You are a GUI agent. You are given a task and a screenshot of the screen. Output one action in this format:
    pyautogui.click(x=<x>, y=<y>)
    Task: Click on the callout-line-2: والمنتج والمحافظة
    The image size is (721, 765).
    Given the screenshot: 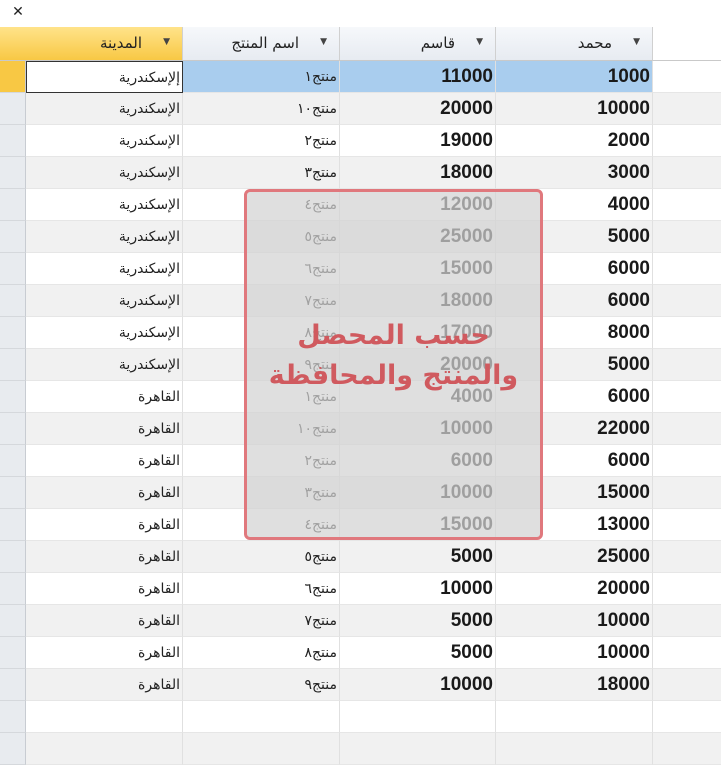 What is the action you would take?
    pyautogui.click(x=393, y=375)
    